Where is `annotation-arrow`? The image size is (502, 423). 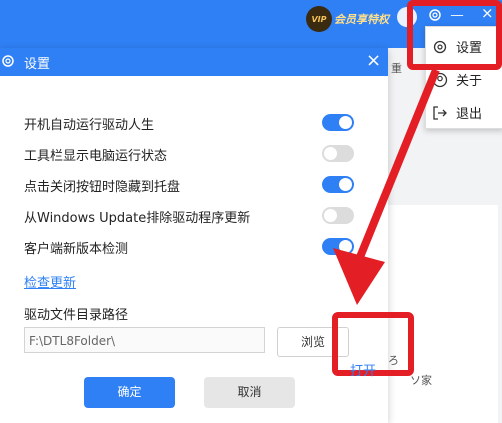 annotation-arrow is located at coordinates (386, 186).